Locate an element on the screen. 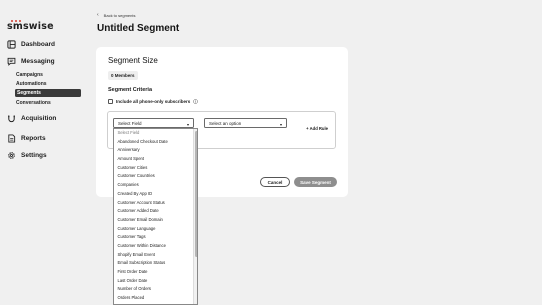 This screenshot has width=542, height=305. dropdown-option: Customer Within Distance is located at coordinates (155, 246).